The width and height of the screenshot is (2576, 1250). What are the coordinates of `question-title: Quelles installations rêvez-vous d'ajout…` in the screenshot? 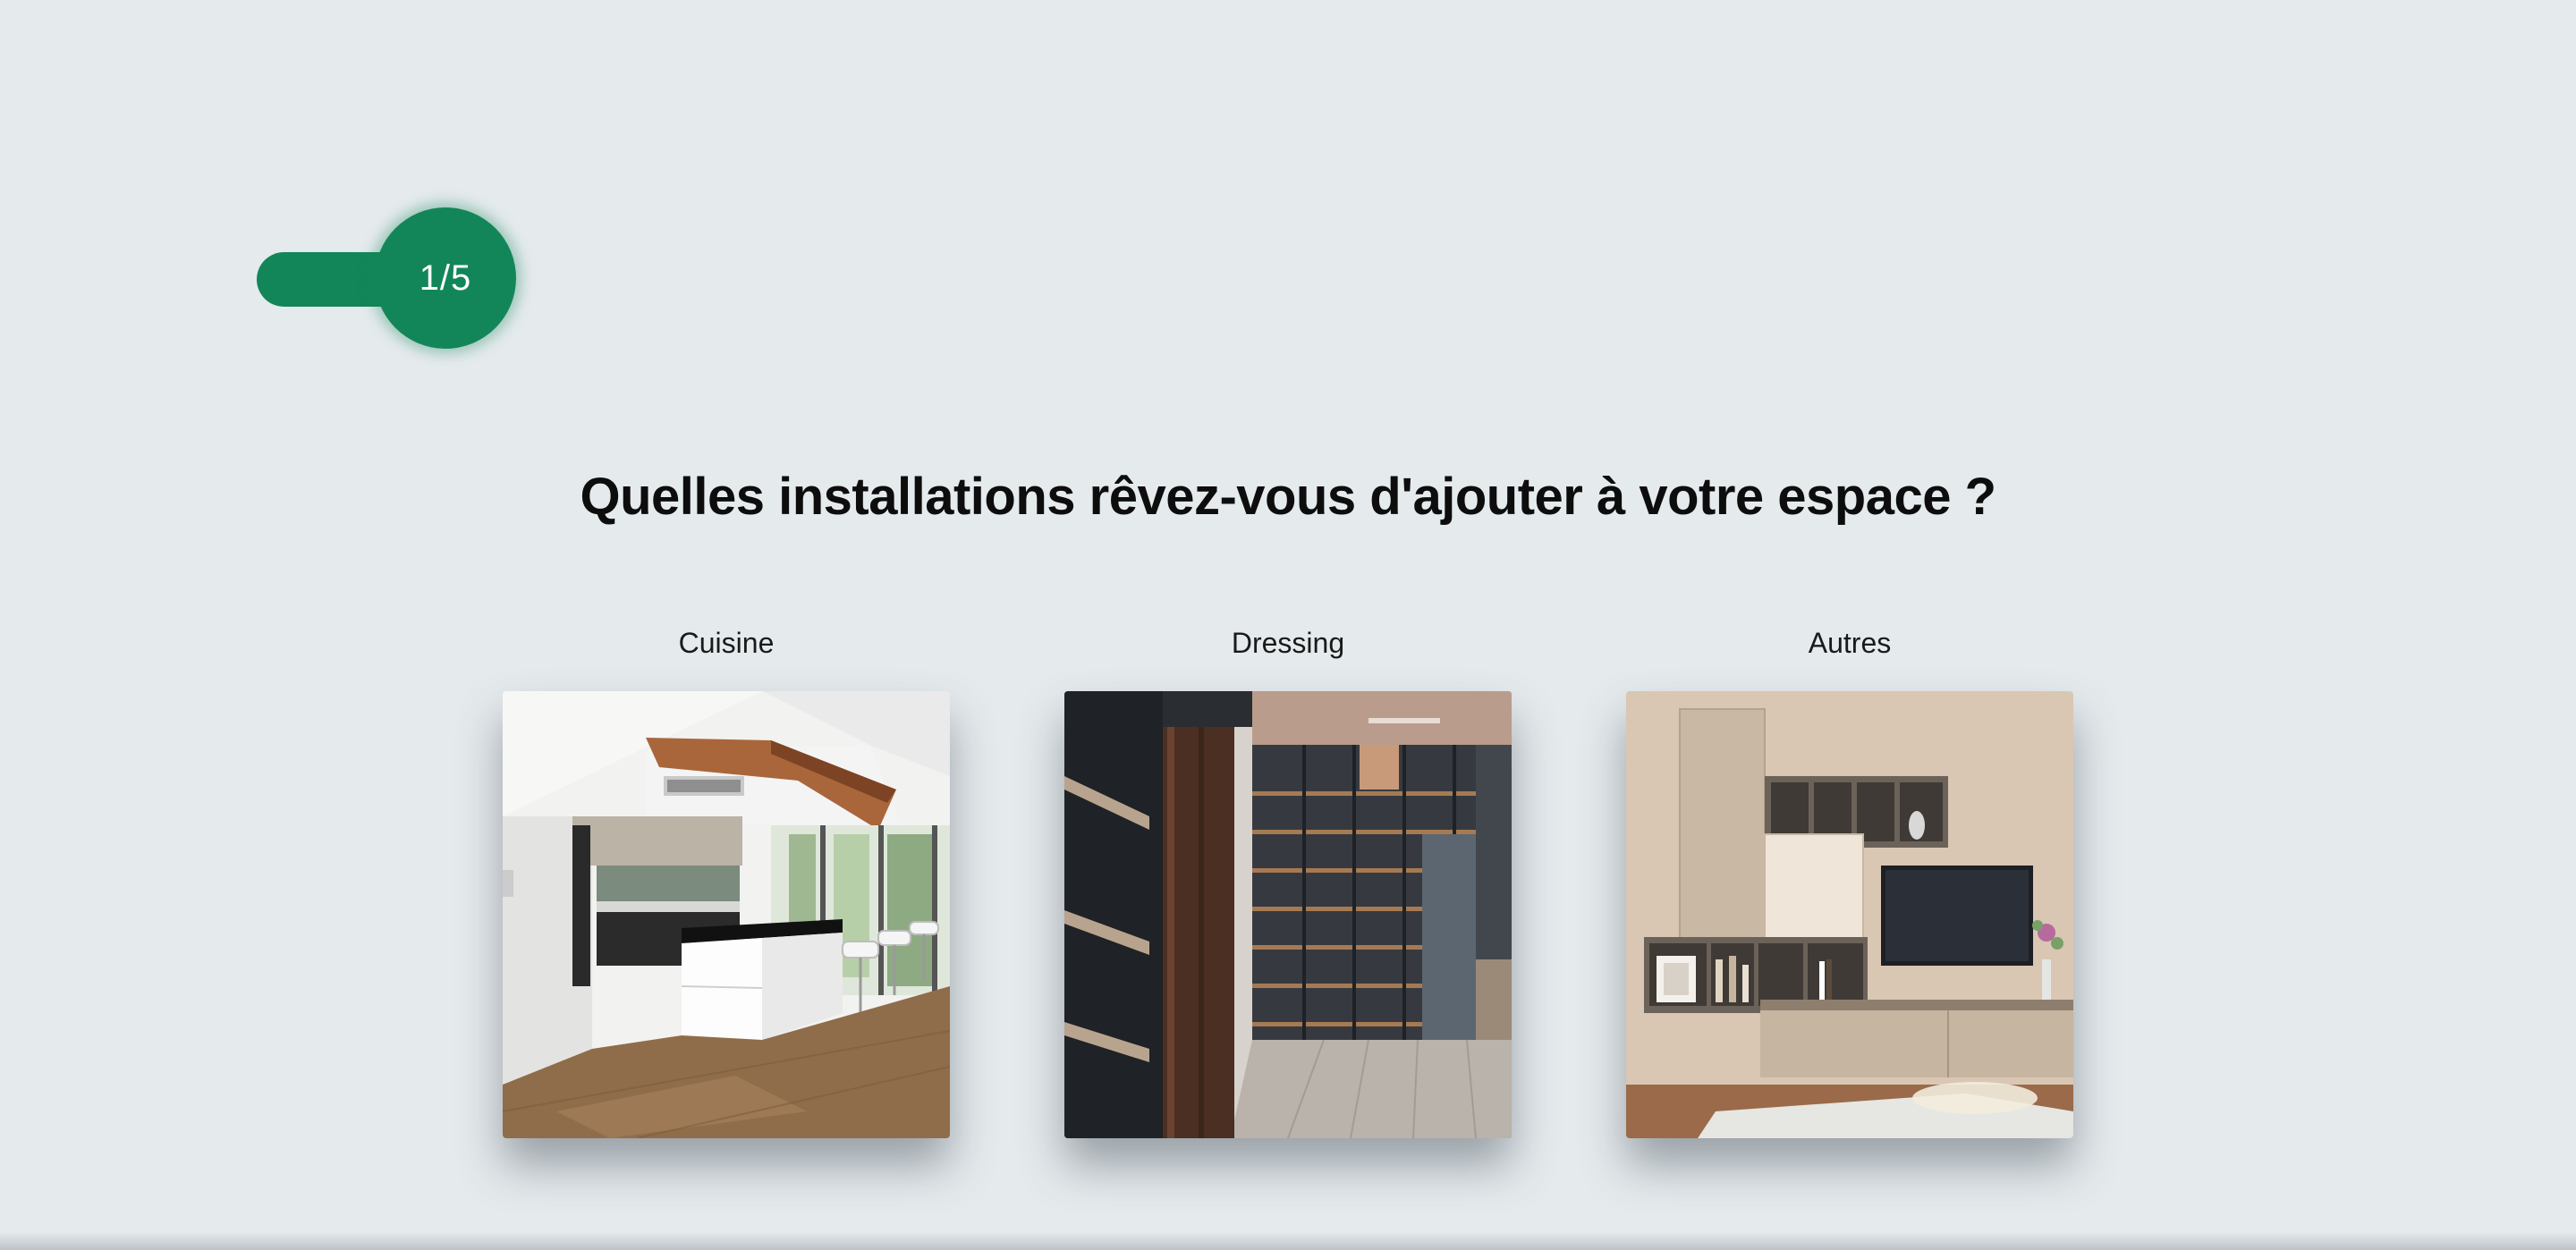 It's located at (1288, 497).